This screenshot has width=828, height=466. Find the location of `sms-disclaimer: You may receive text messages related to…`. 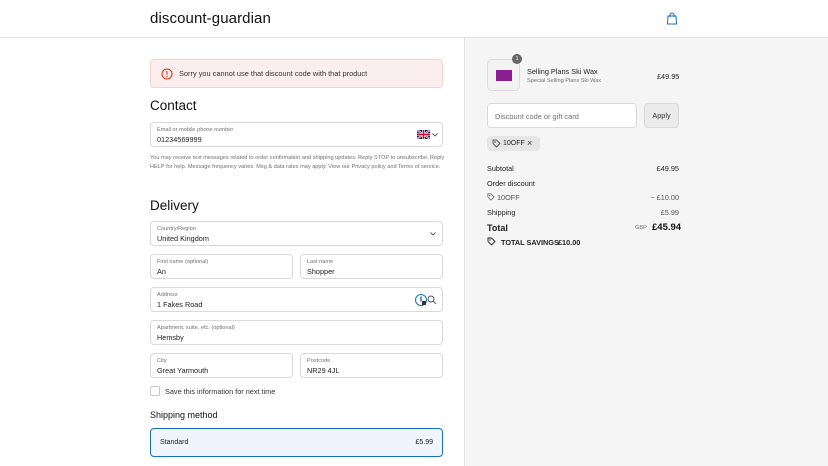

sms-disclaimer: You may receive text messages related to… is located at coordinates (297, 162).